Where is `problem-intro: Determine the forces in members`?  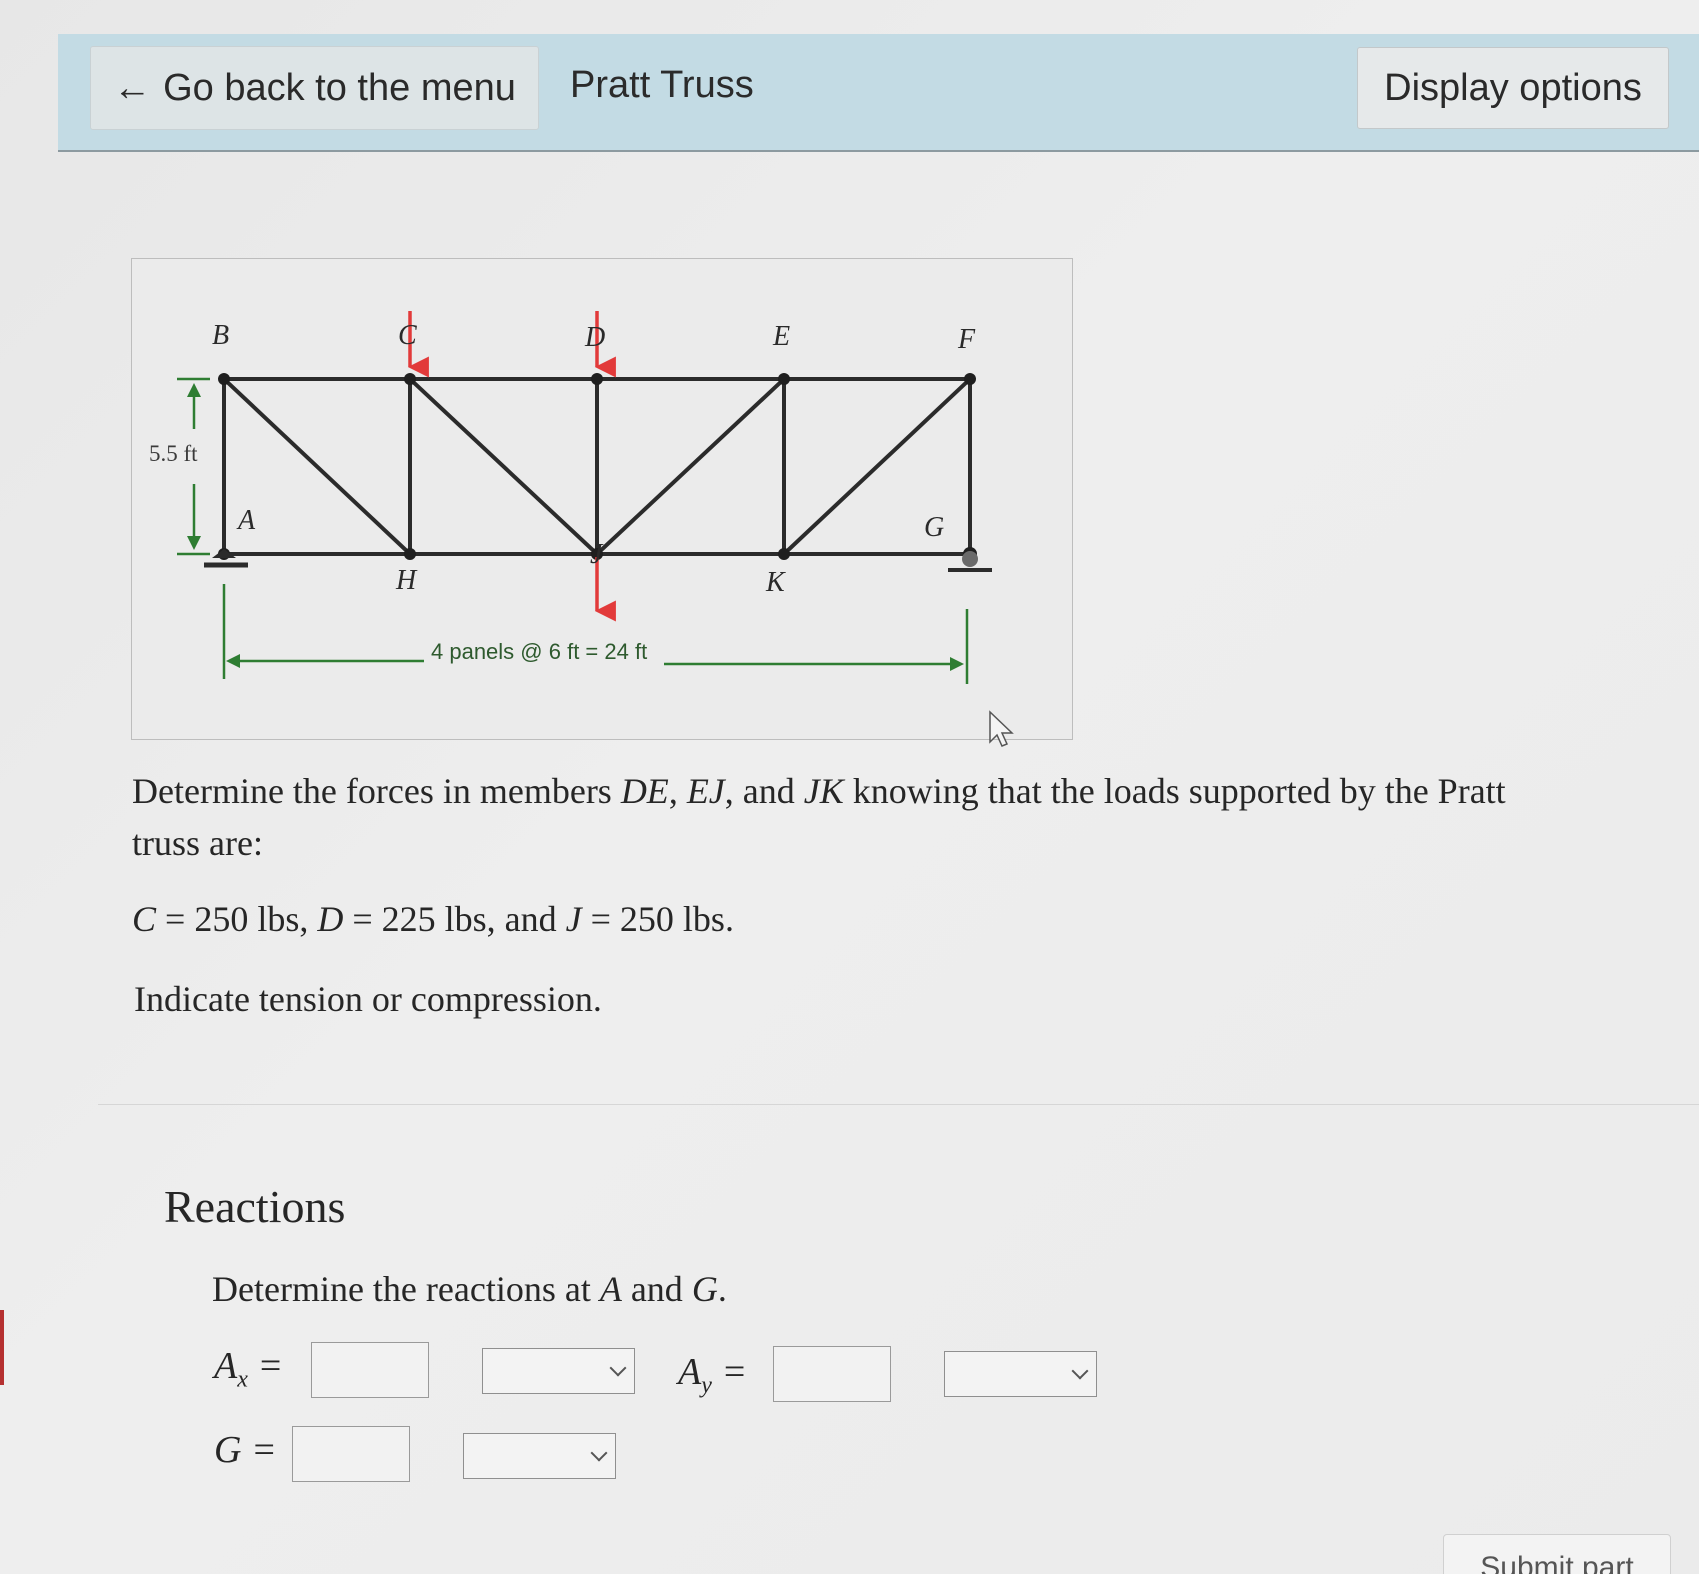 problem-intro: Determine the forces in members is located at coordinates (376, 791).